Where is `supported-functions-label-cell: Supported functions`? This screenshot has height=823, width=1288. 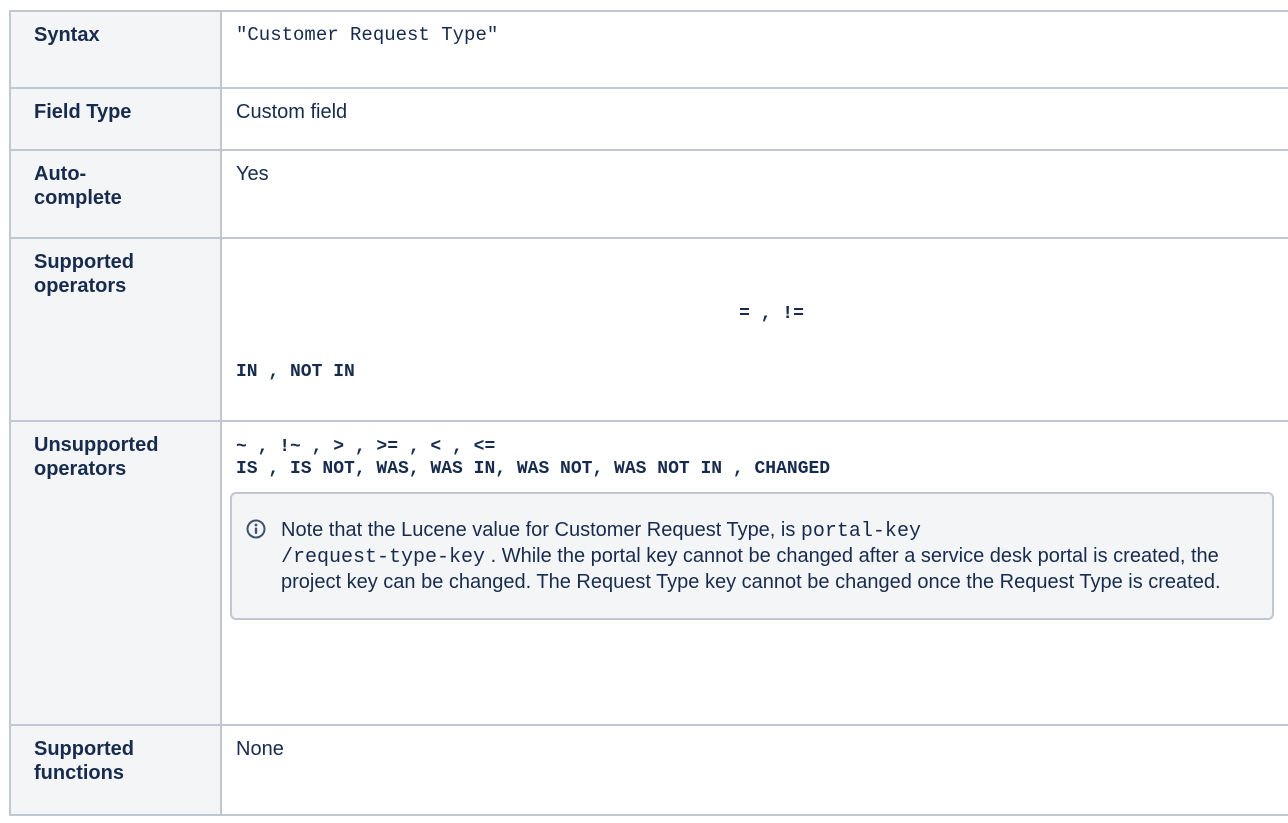
supported-functions-label-cell: Supported functions is located at coordinates (115, 770).